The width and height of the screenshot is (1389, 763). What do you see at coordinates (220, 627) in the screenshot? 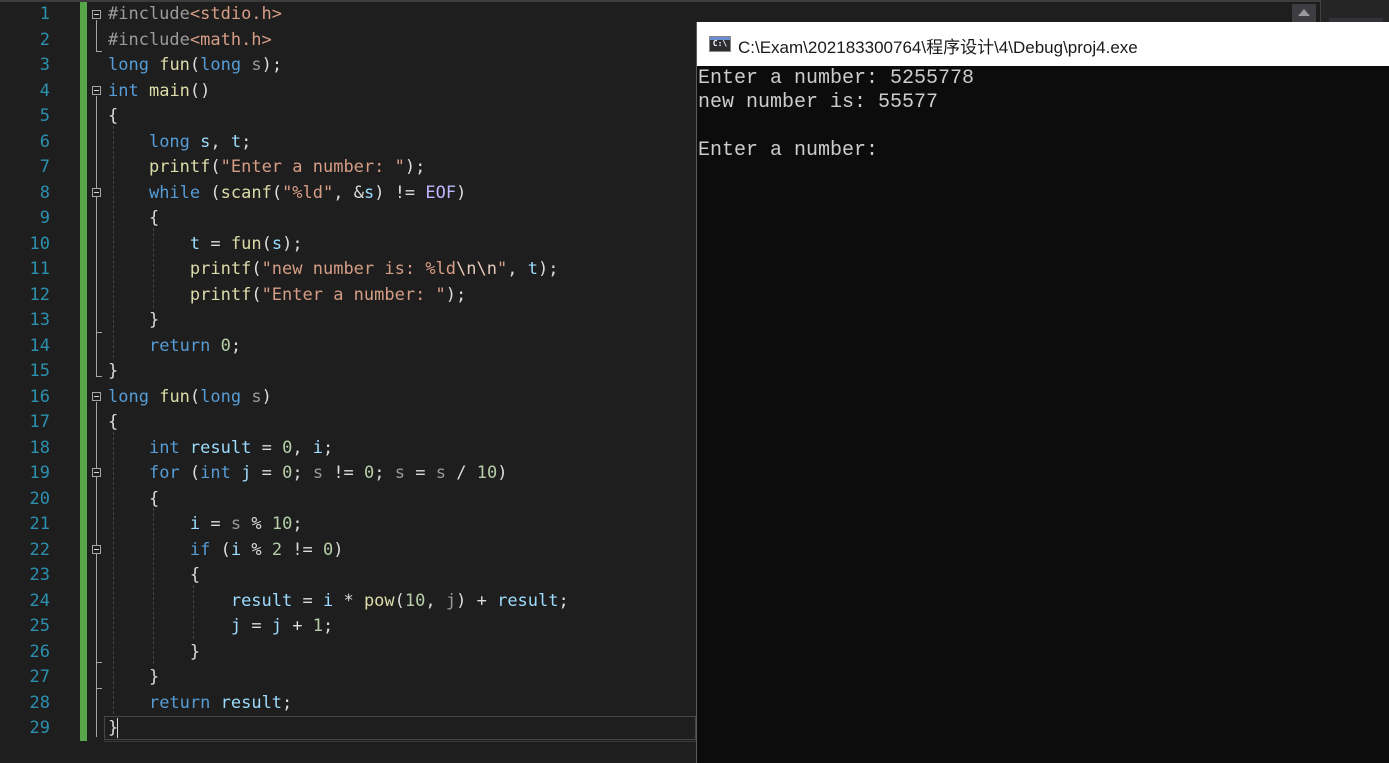
I see `code-line: j = j + 1;` at bounding box center [220, 627].